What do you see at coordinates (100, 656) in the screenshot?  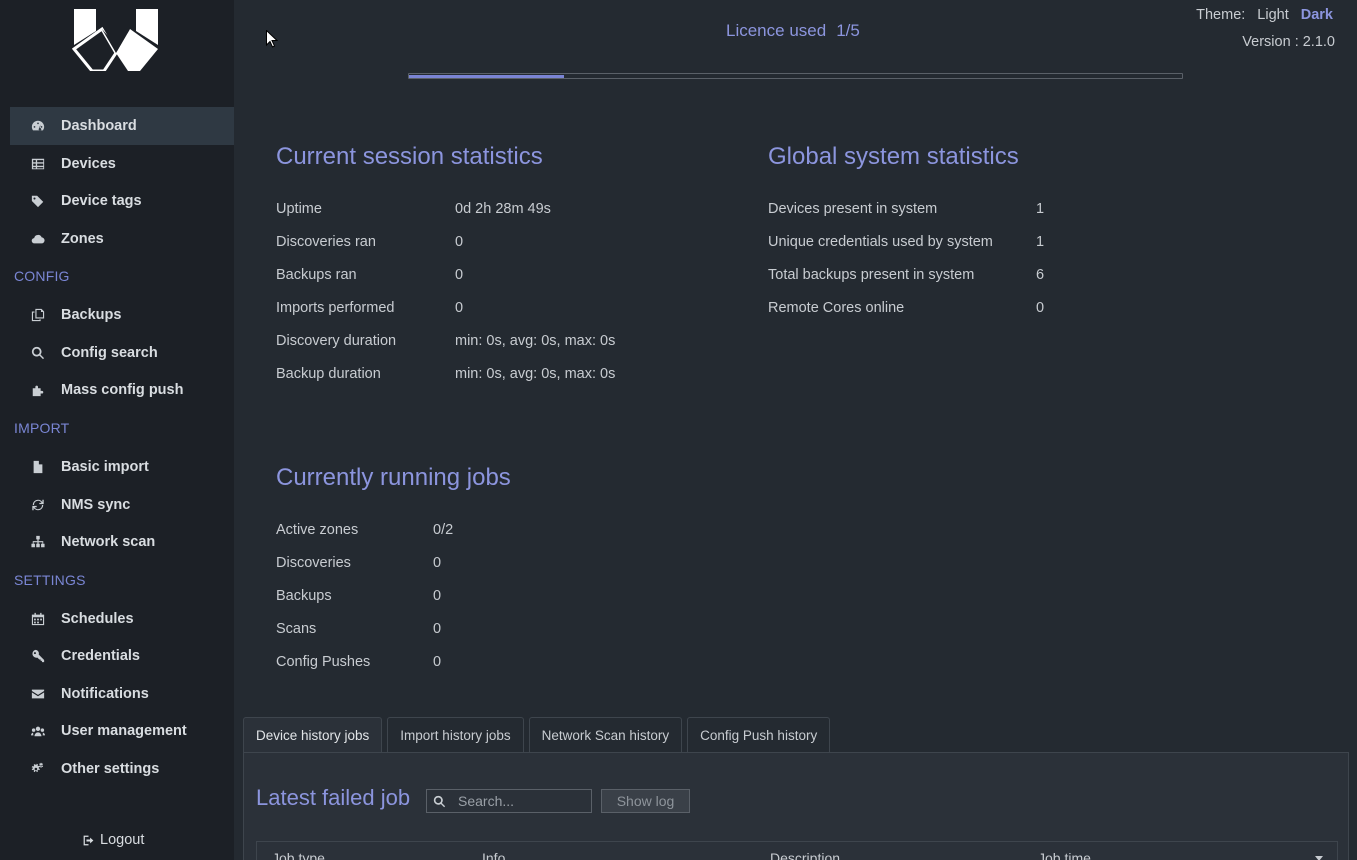 I see `nav-label: Credentials` at bounding box center [100, 656].